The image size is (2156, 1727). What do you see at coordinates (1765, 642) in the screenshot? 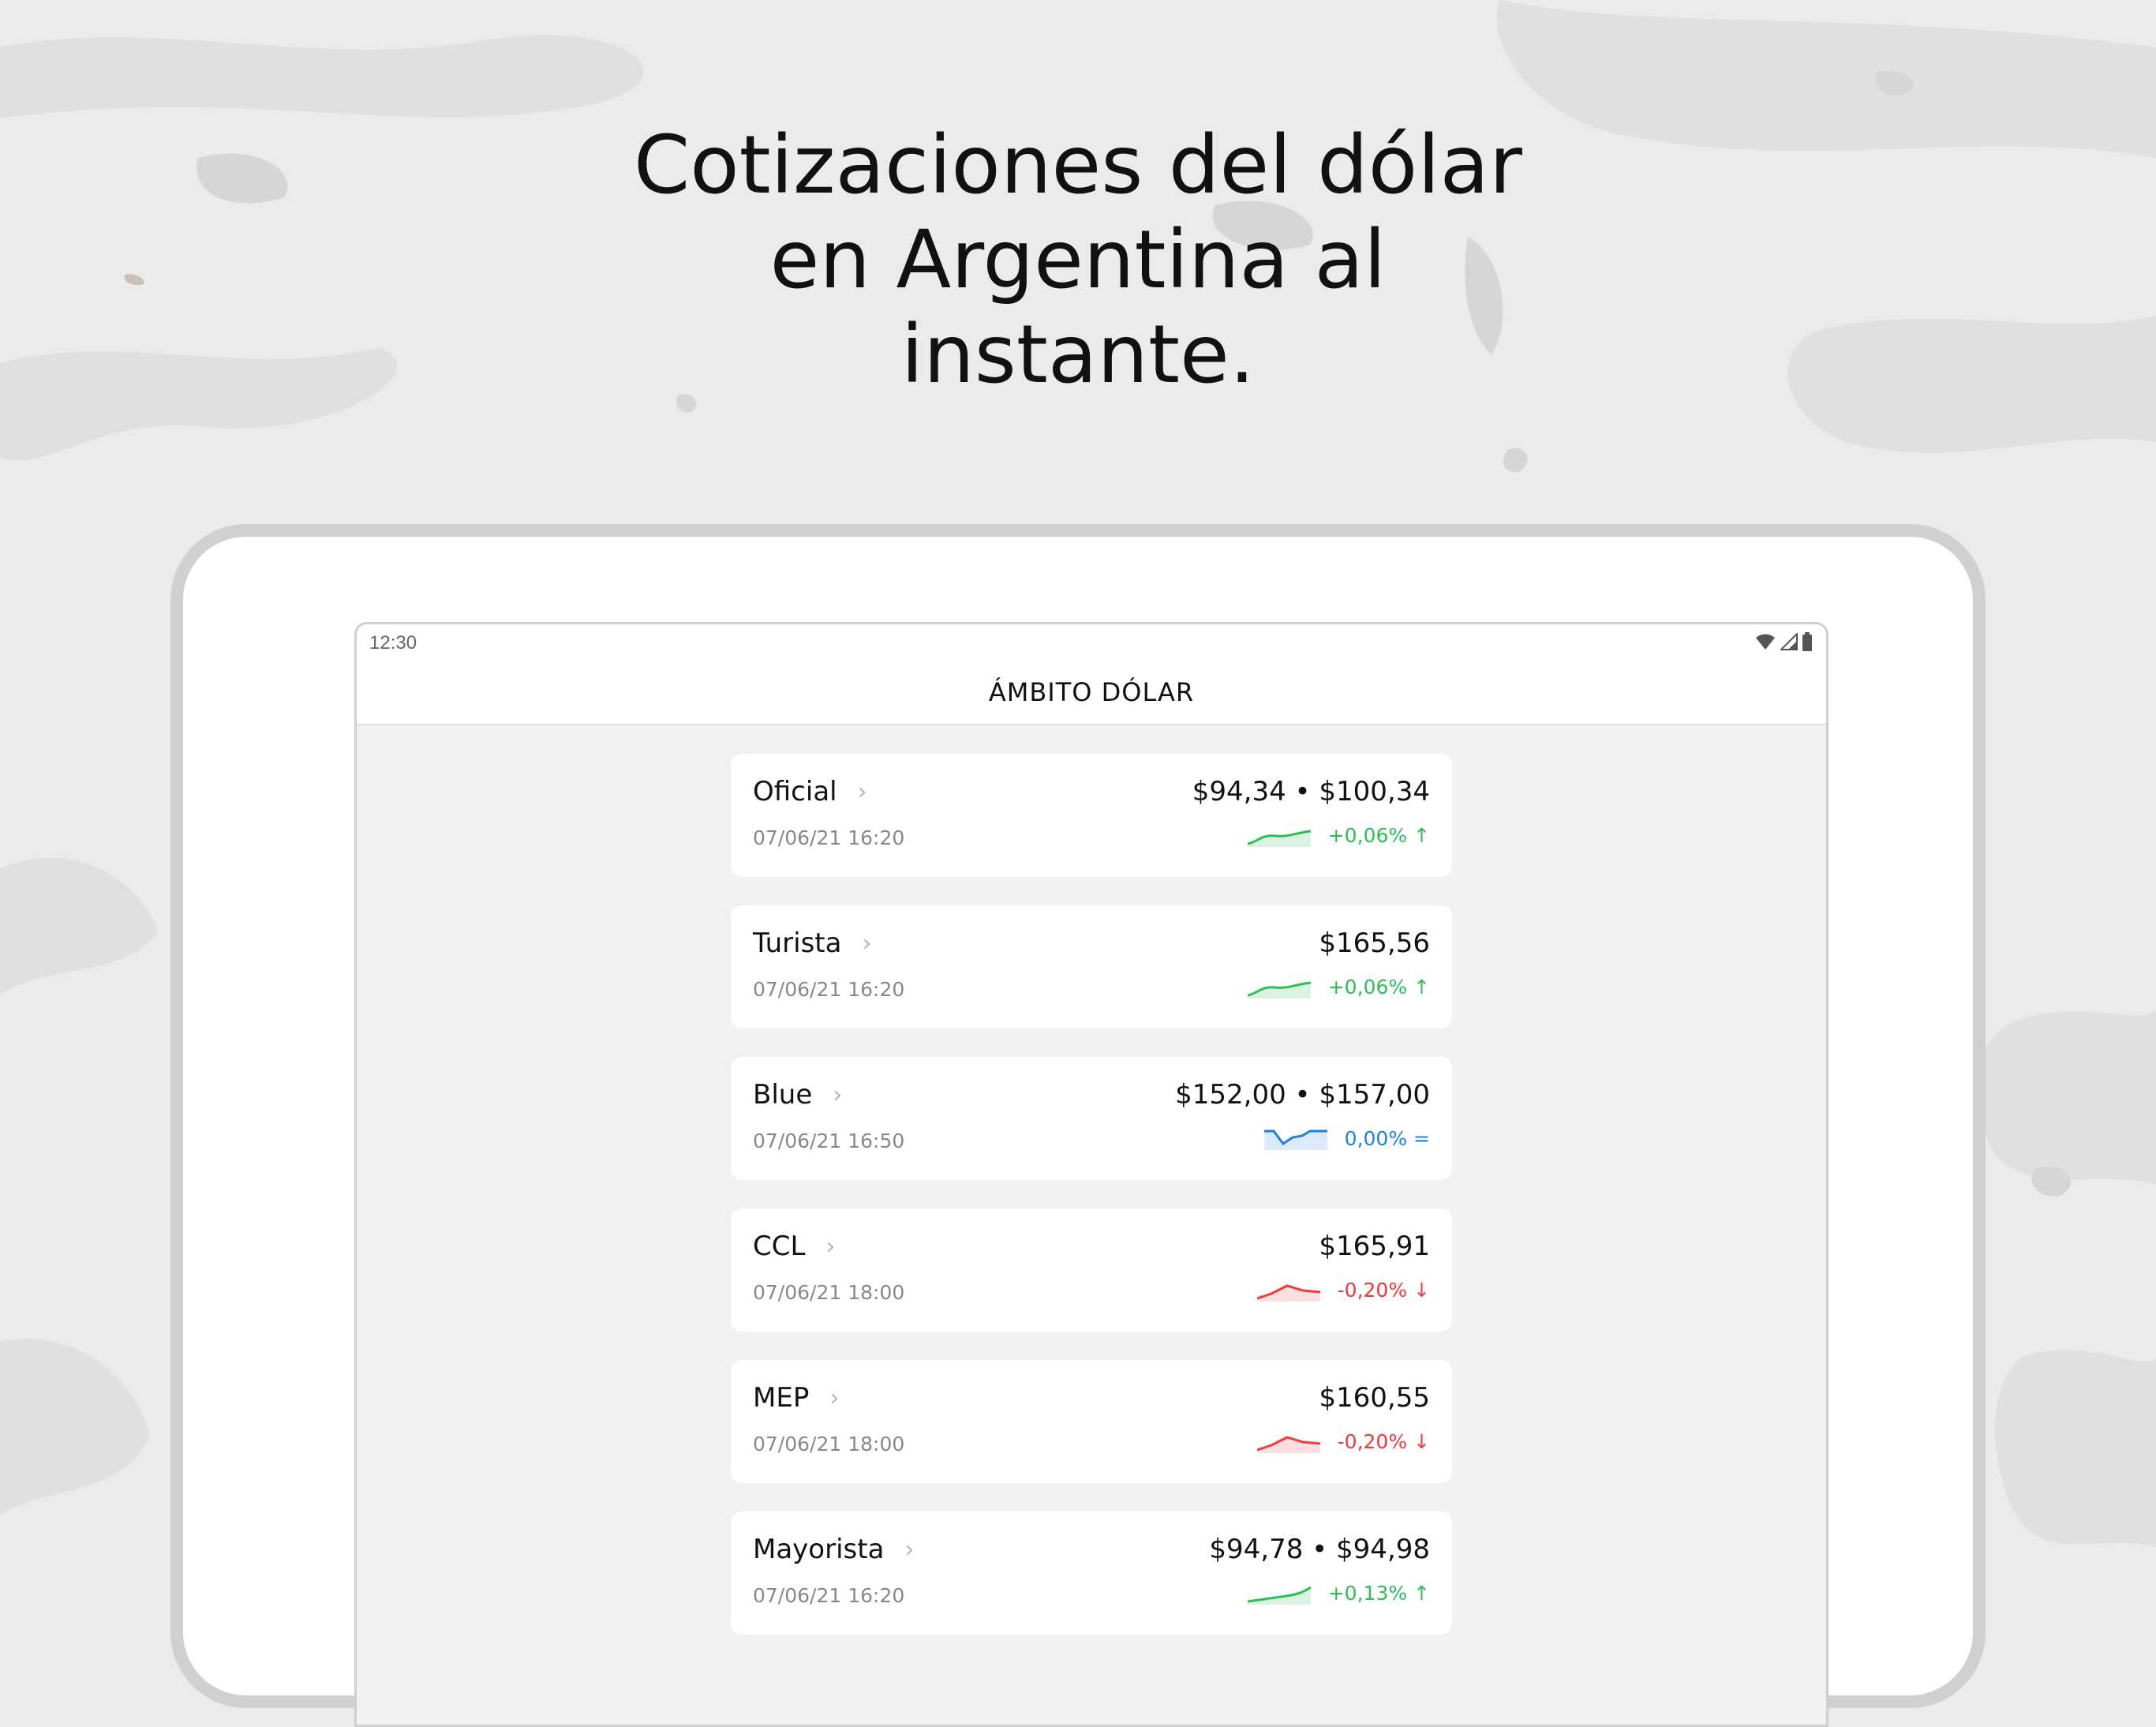
I see `wifi-icon` at bounding box center [1765, 642].